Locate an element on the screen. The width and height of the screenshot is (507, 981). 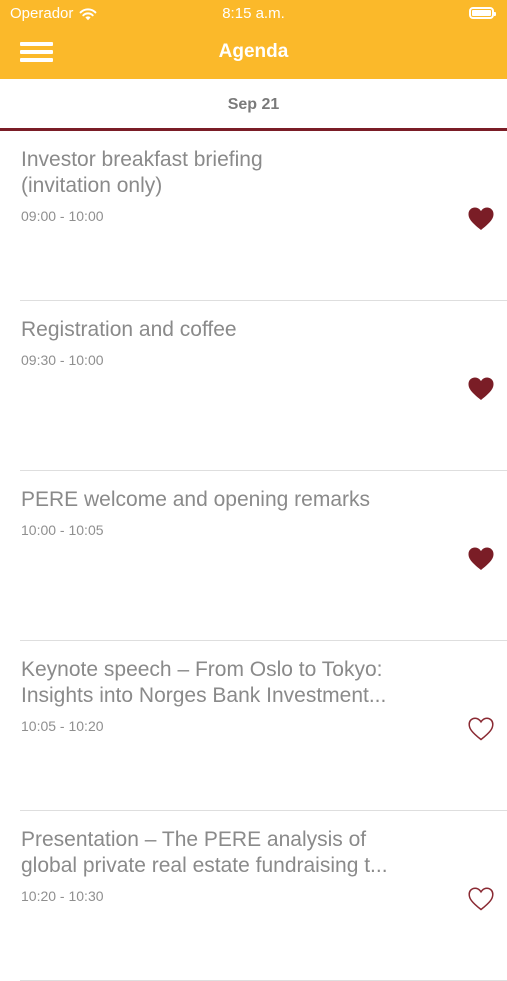
battery-icon is located at coordinates (482, 13).